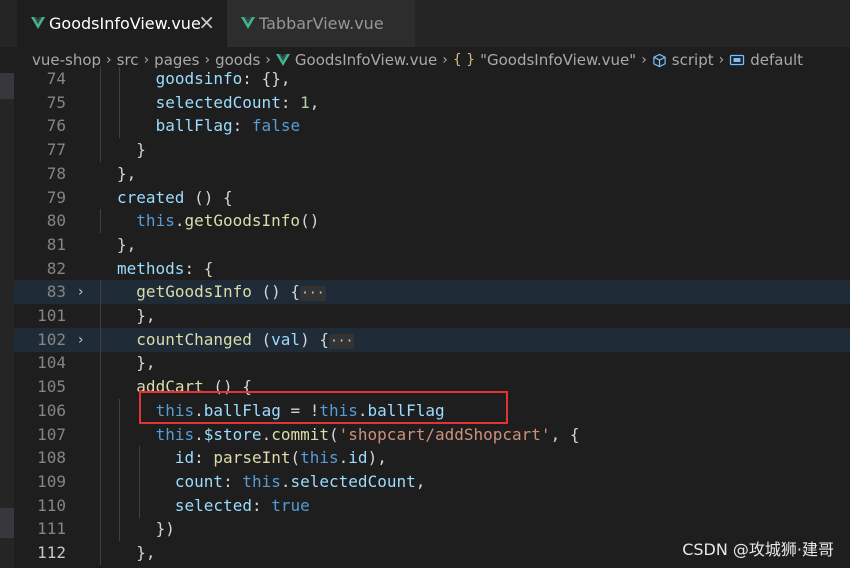 Image resolution: width=850 pixels, height=568 pixels. I want to click on line-number: 80, so click(56, 221).